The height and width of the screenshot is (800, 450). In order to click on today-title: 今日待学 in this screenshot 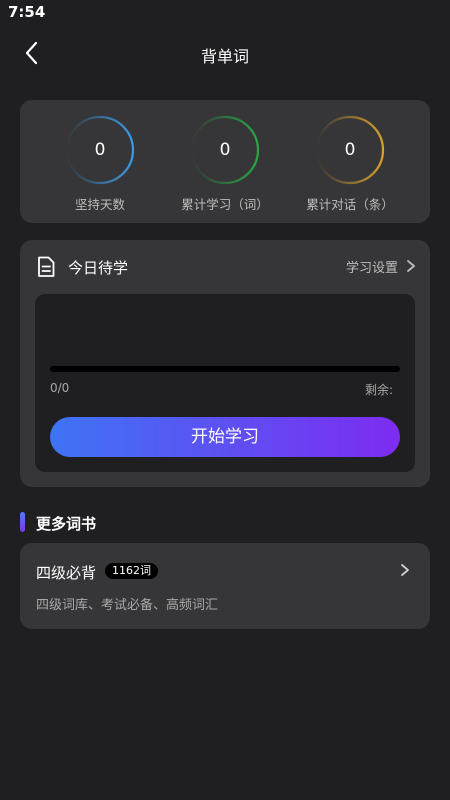, I will do `click(98, 268)`.